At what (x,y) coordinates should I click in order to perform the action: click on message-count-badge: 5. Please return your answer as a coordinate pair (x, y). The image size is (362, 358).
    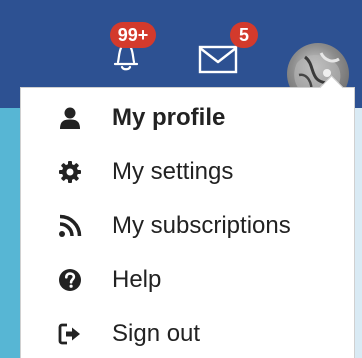
    Looking at the image, I should click on (244, 35).